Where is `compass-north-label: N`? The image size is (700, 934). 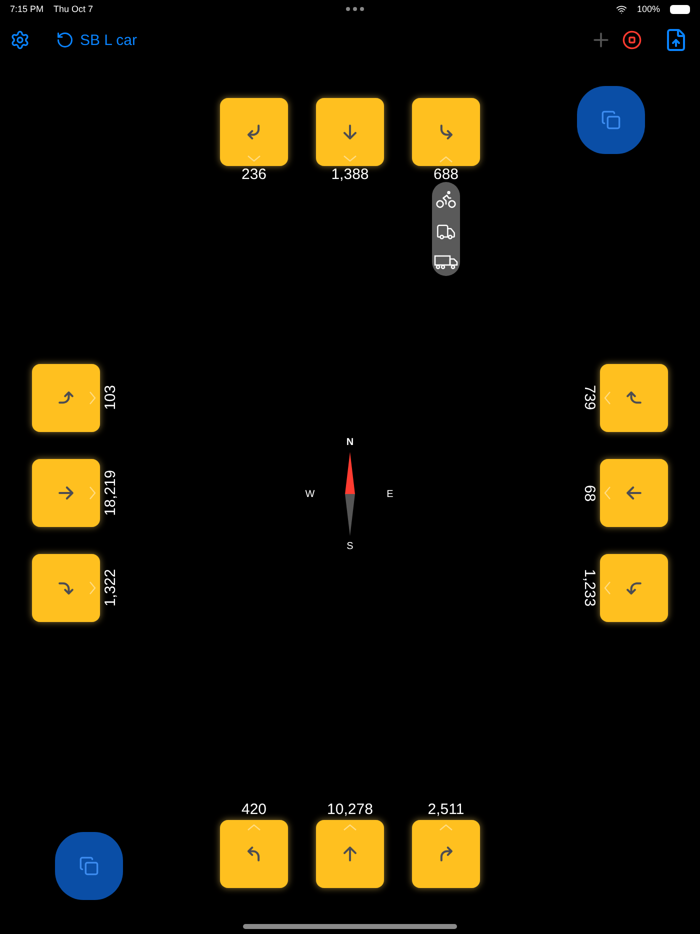 compass-north-label: N is located at coordinates (350, 442).